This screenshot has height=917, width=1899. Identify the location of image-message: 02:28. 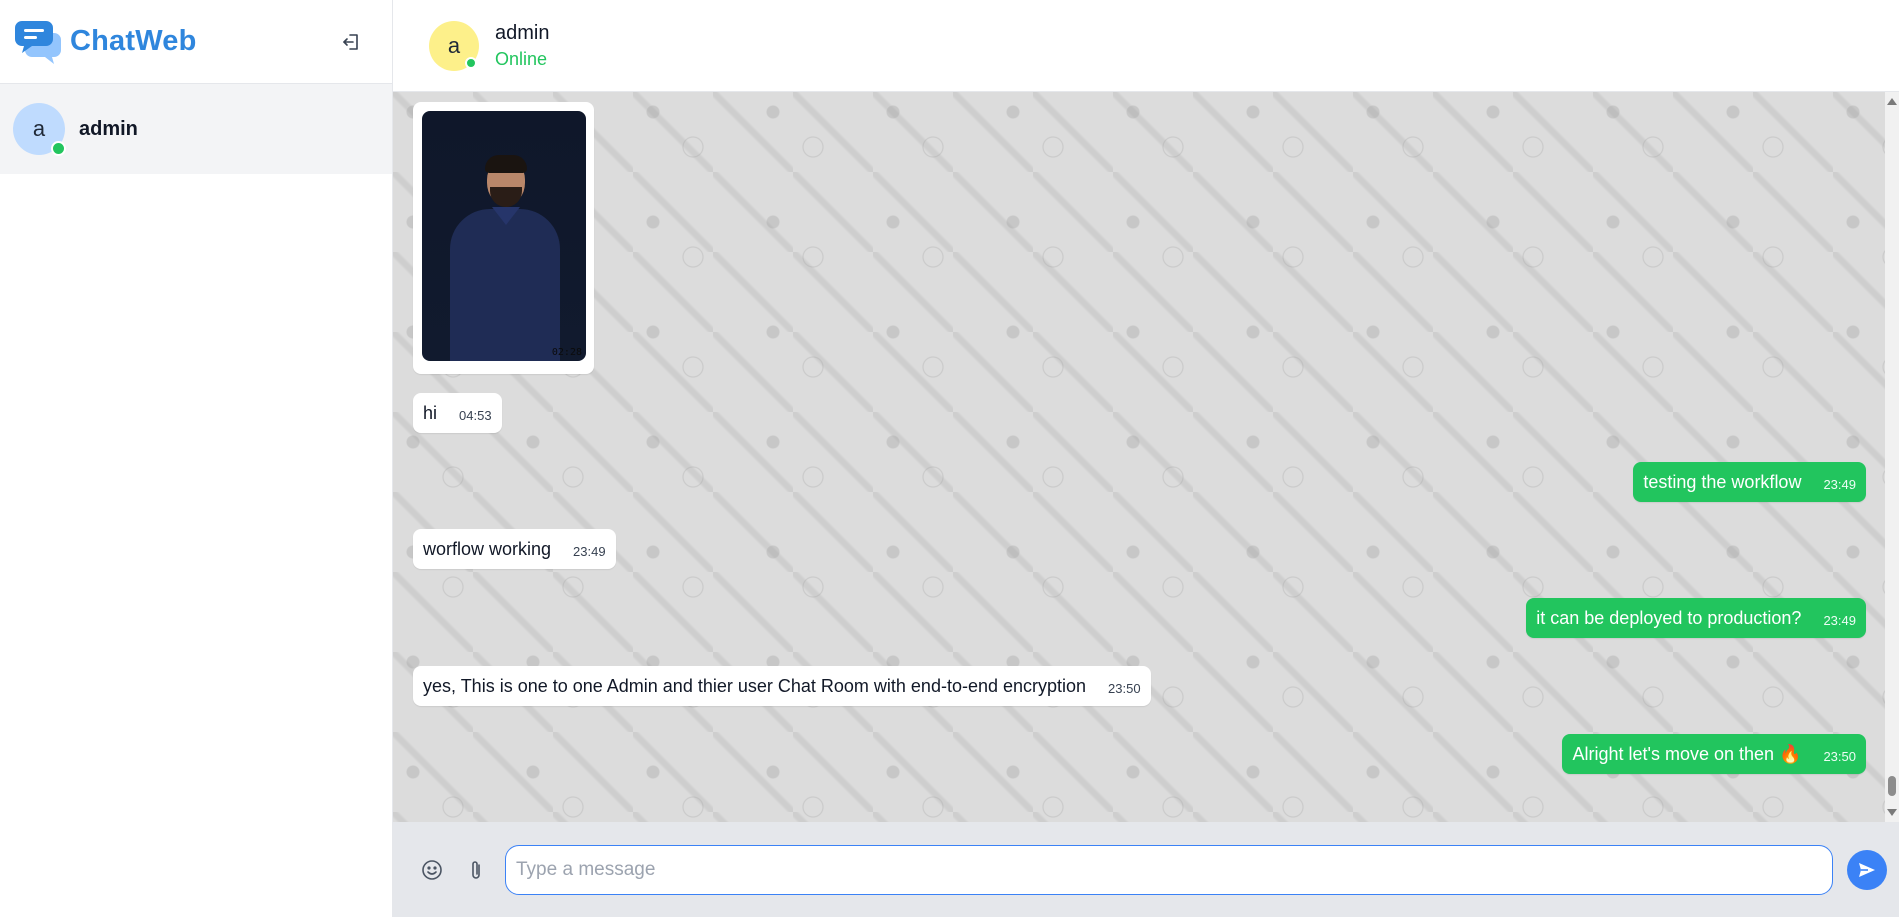
(503, 238).